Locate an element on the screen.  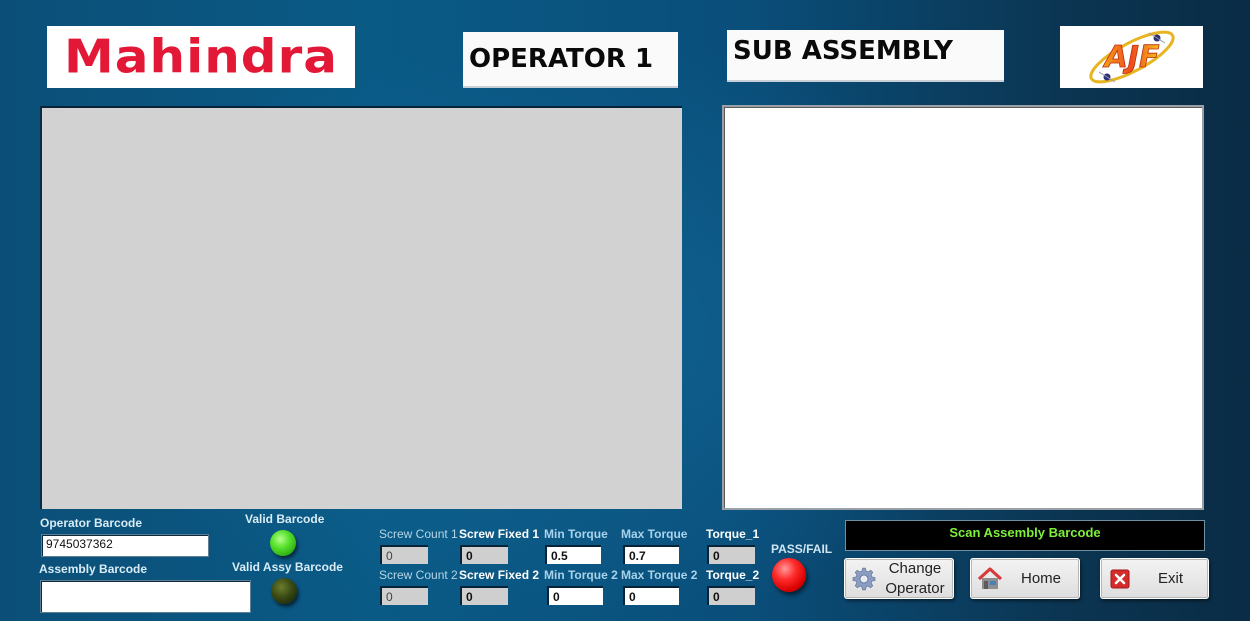
screw-fixed-2-field: 0 is located at coordinates (484, 595).